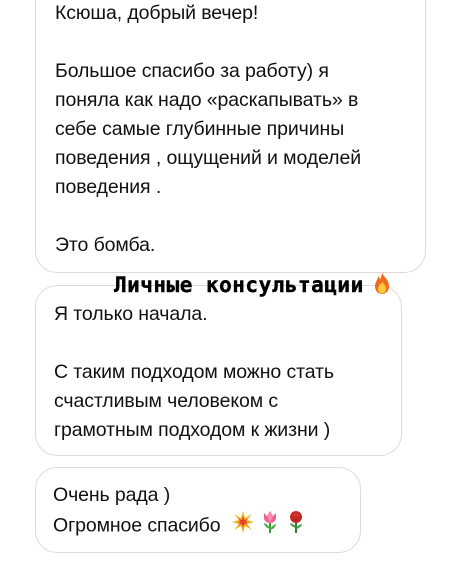 The width and height of the screenshot is (469, 561). Describe the element at coordinates (207, 100) in the screenshot. I see `message-text: поняла как надо «раскапывать» в` at that location.